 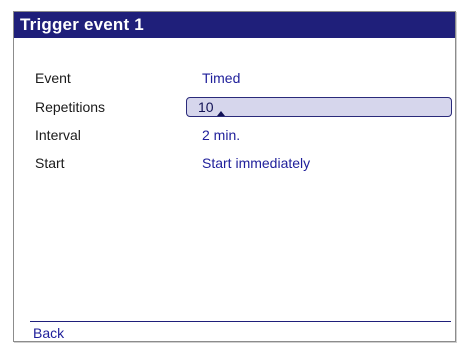 I want to click on text-cursor-icon, so click(x=221, y=113).